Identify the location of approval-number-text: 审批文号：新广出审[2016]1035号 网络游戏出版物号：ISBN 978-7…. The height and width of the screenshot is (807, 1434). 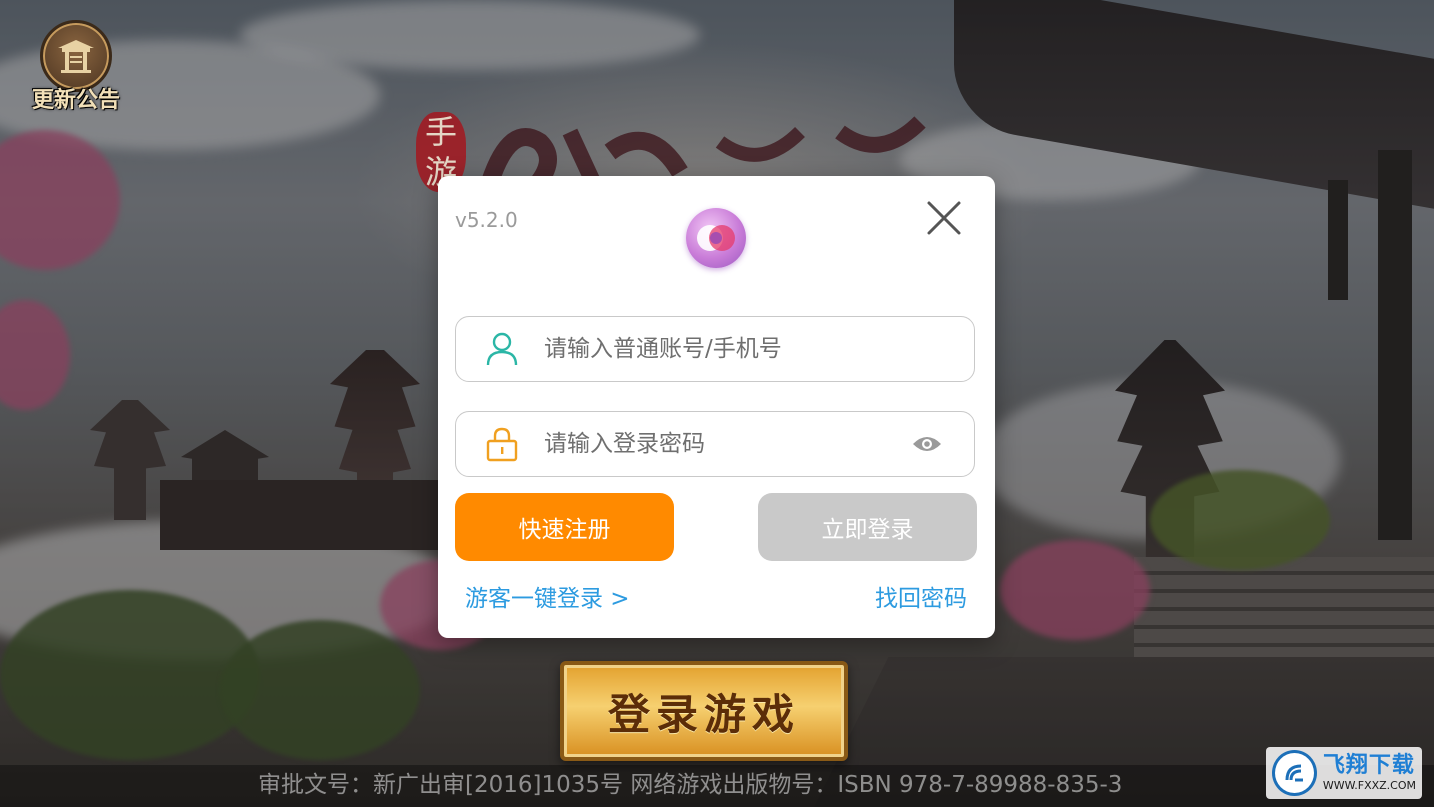
(690, 785).